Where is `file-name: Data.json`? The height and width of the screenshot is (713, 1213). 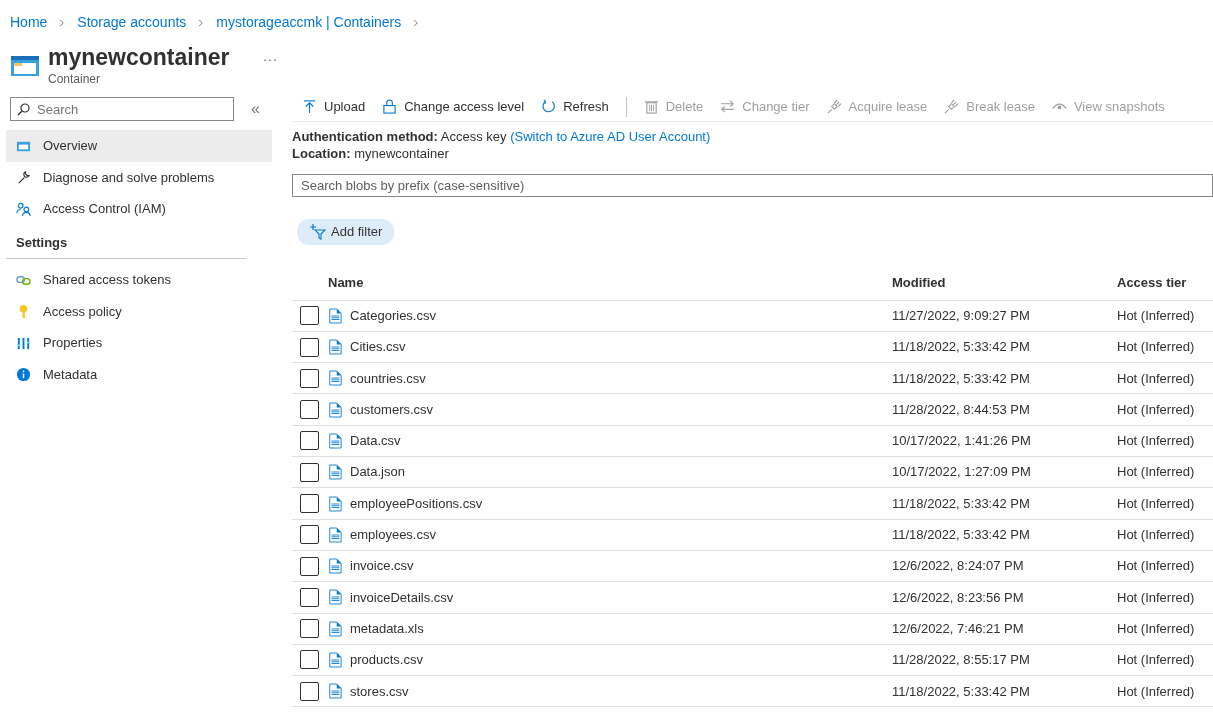
file-name: Data.json is located at coordinates (377, 472).